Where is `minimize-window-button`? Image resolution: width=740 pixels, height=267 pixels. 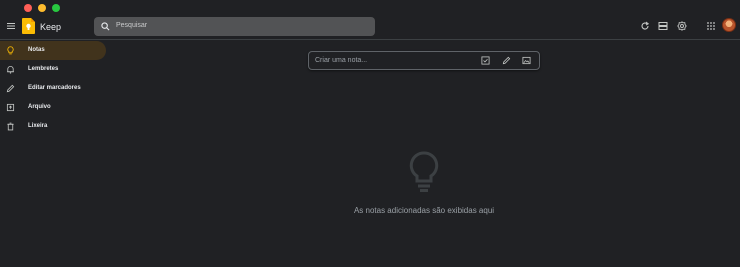
minimize-window-button is located at coordinates (42, 8).